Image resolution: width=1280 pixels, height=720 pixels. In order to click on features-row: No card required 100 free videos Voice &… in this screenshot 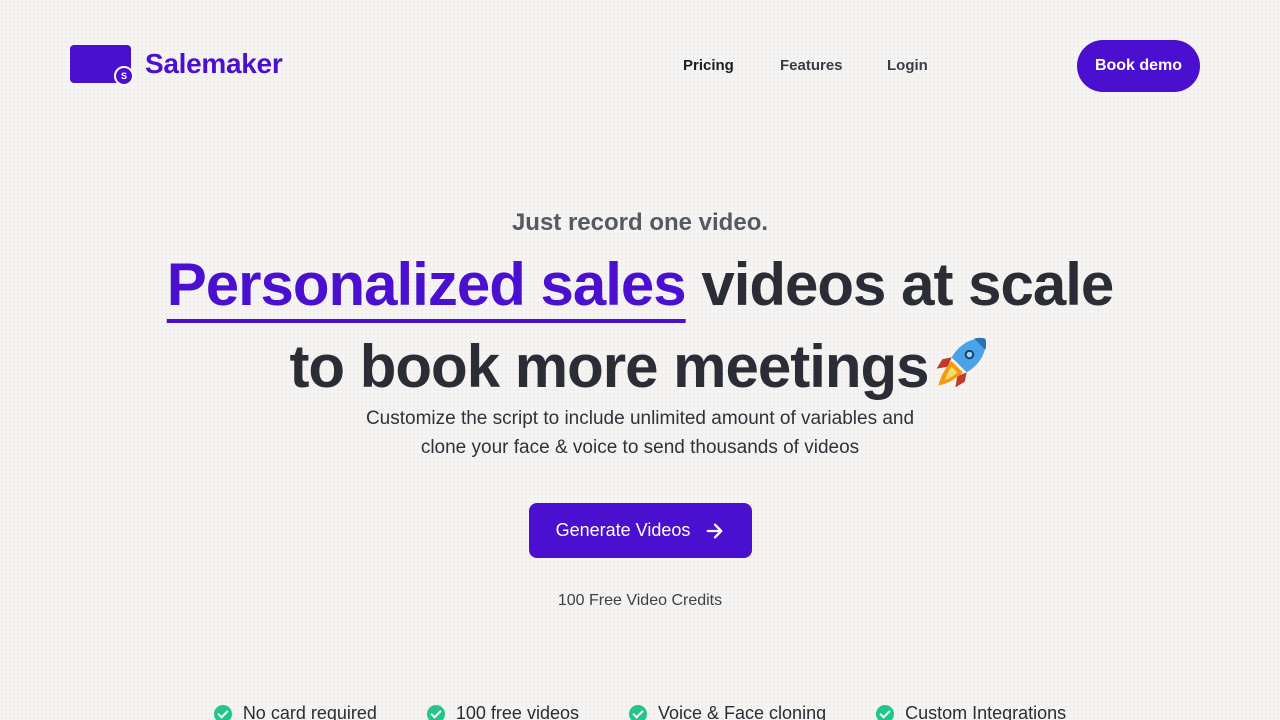, I will do `click(640, 711)`.